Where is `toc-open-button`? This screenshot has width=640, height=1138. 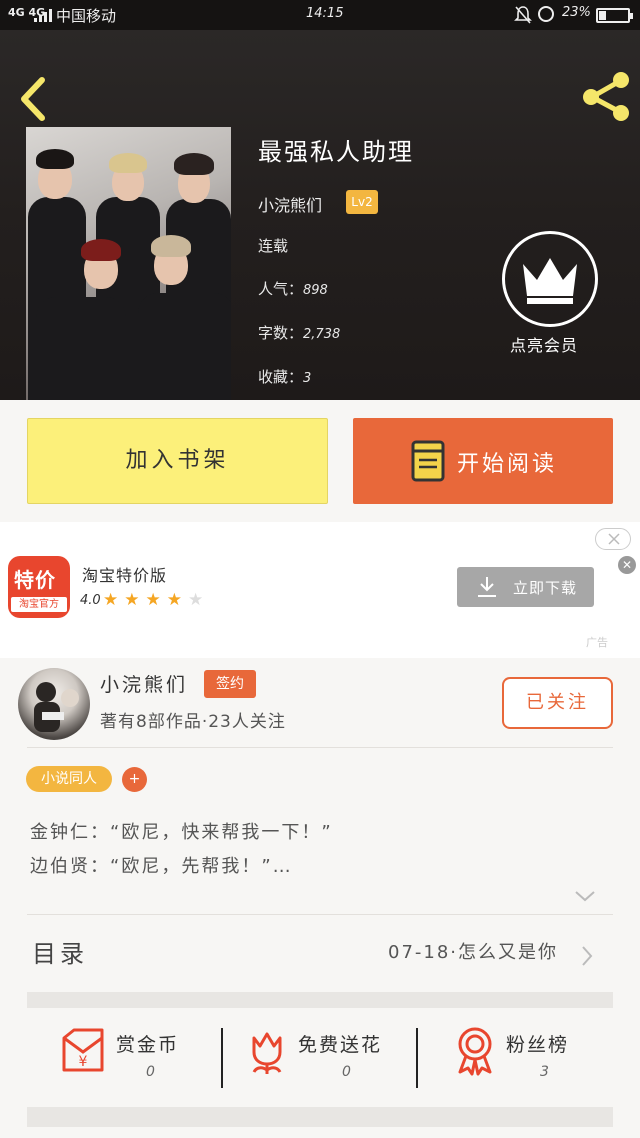
toc-open-button is located at coordinates (587, 956).